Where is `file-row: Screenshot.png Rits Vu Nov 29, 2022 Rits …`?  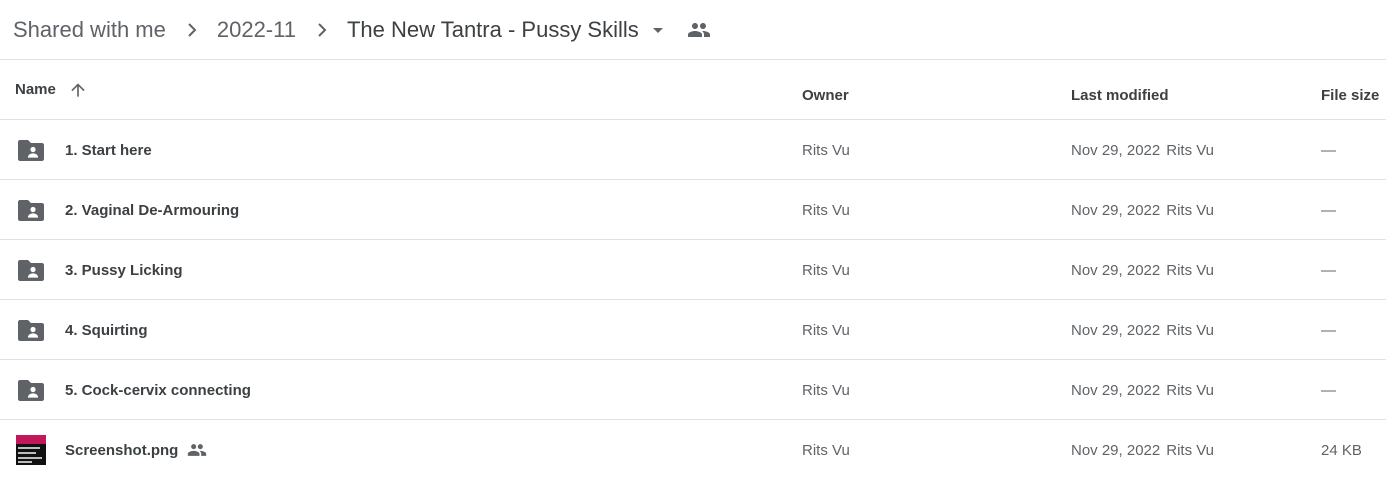 file-row: Screenshot.png Rits Vu Nov 29, 2022 Rits … is located at coordinates (693, 448).